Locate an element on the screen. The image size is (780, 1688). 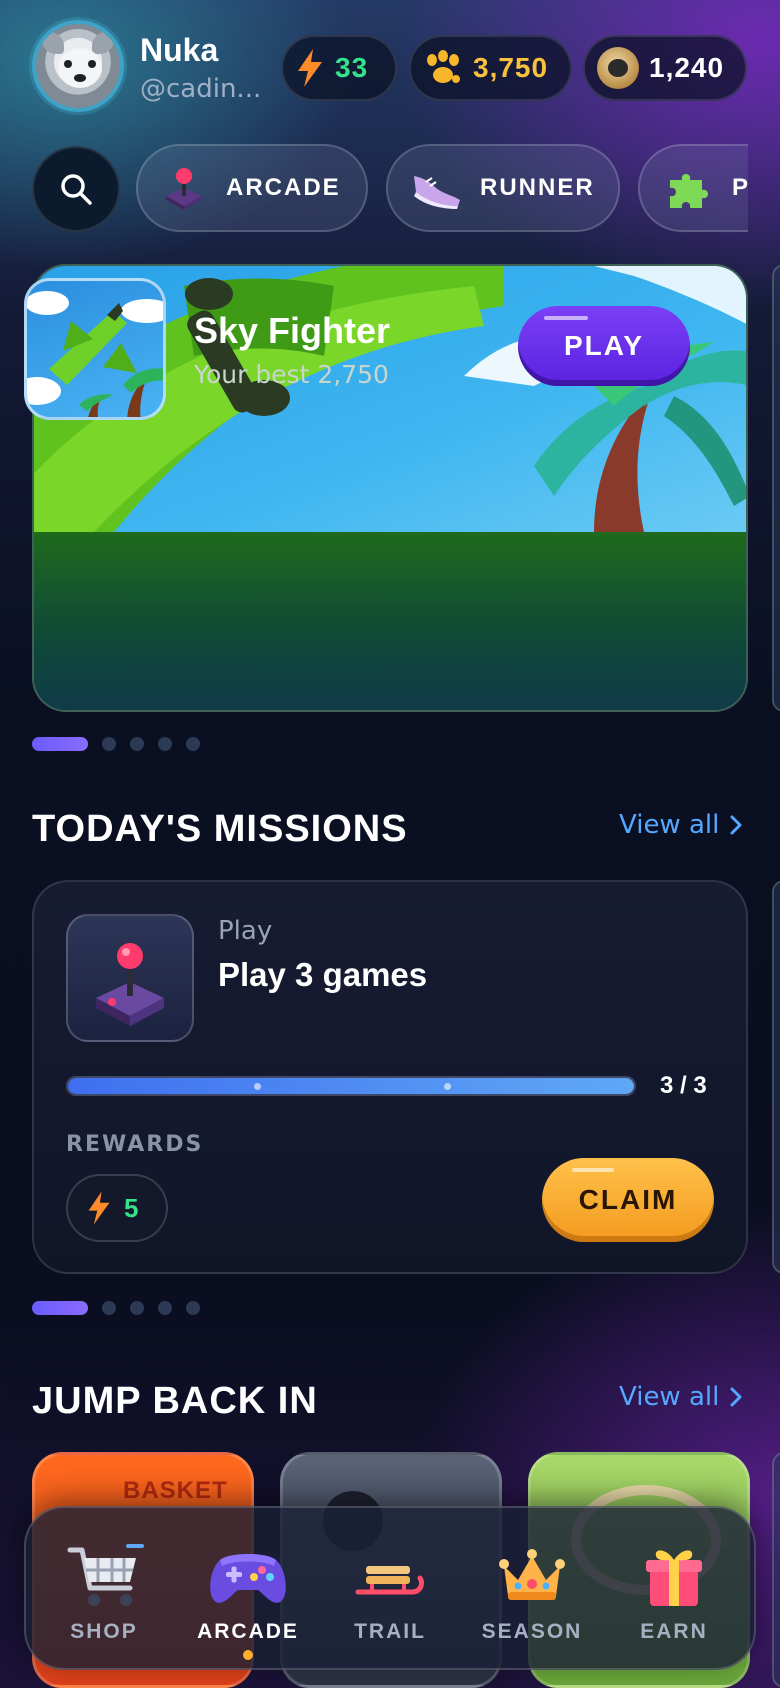
game-thumbnail is located at coordinates (95, 349).